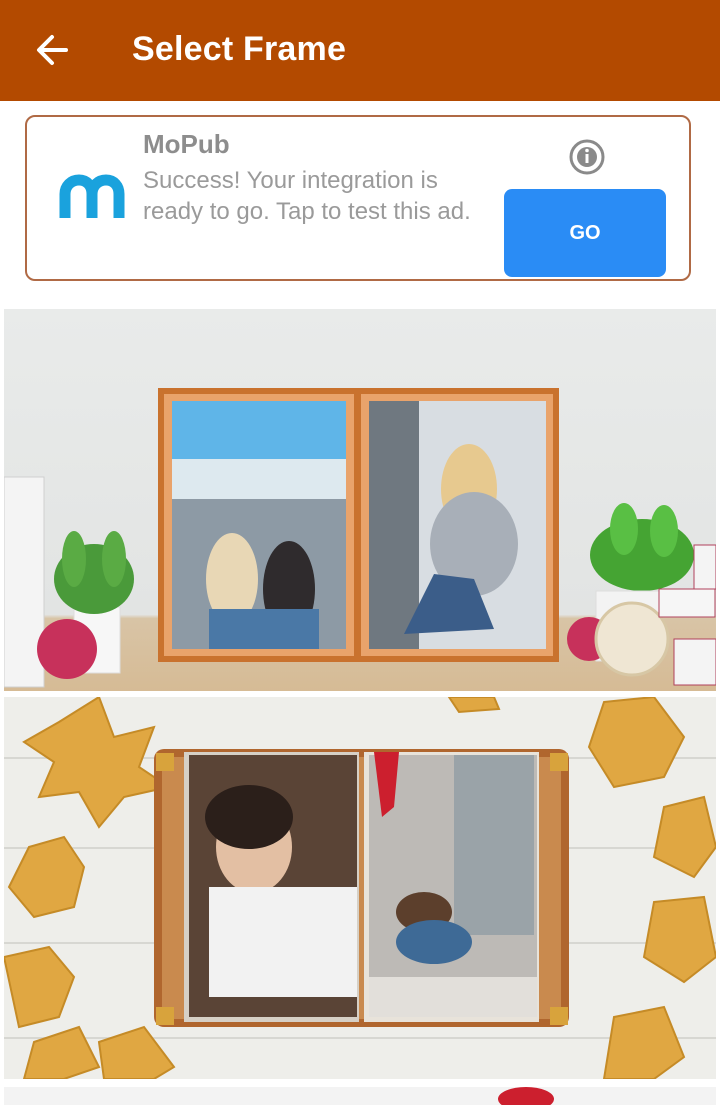 This screenshot has width=720, height=1105. I want to click on ad-go-button: GO, so click(585, 233).